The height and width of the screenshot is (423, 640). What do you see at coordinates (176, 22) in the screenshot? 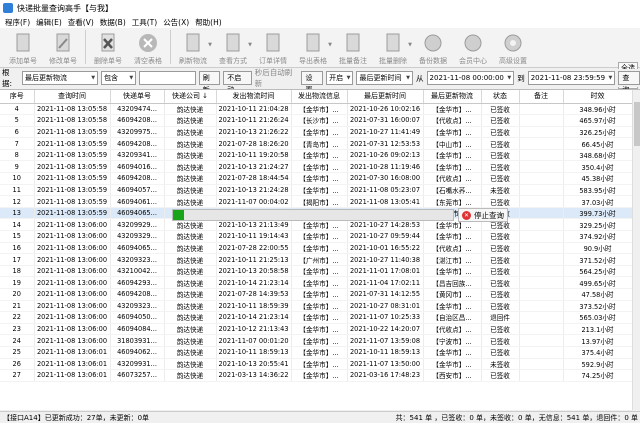
I see `menu-notice: 公告(X)` at bounding box center [176, 22].